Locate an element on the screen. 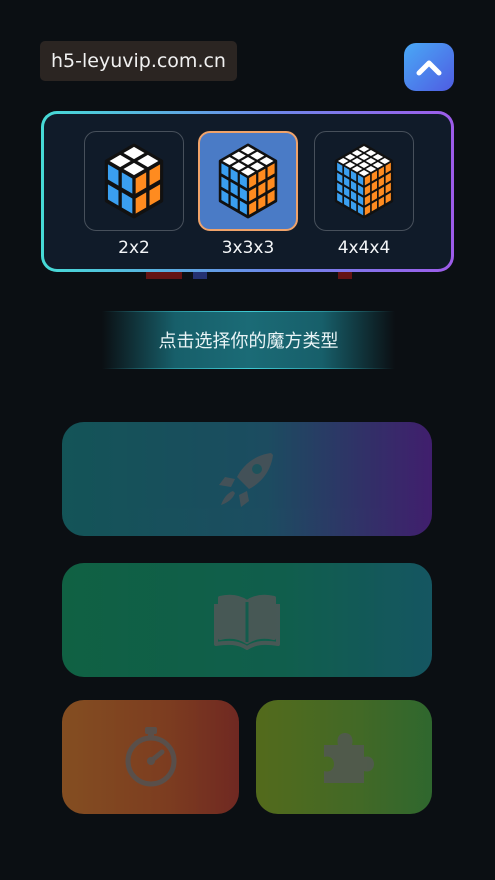  cube-4x4x4-icon is located at coordinates (364, 181).